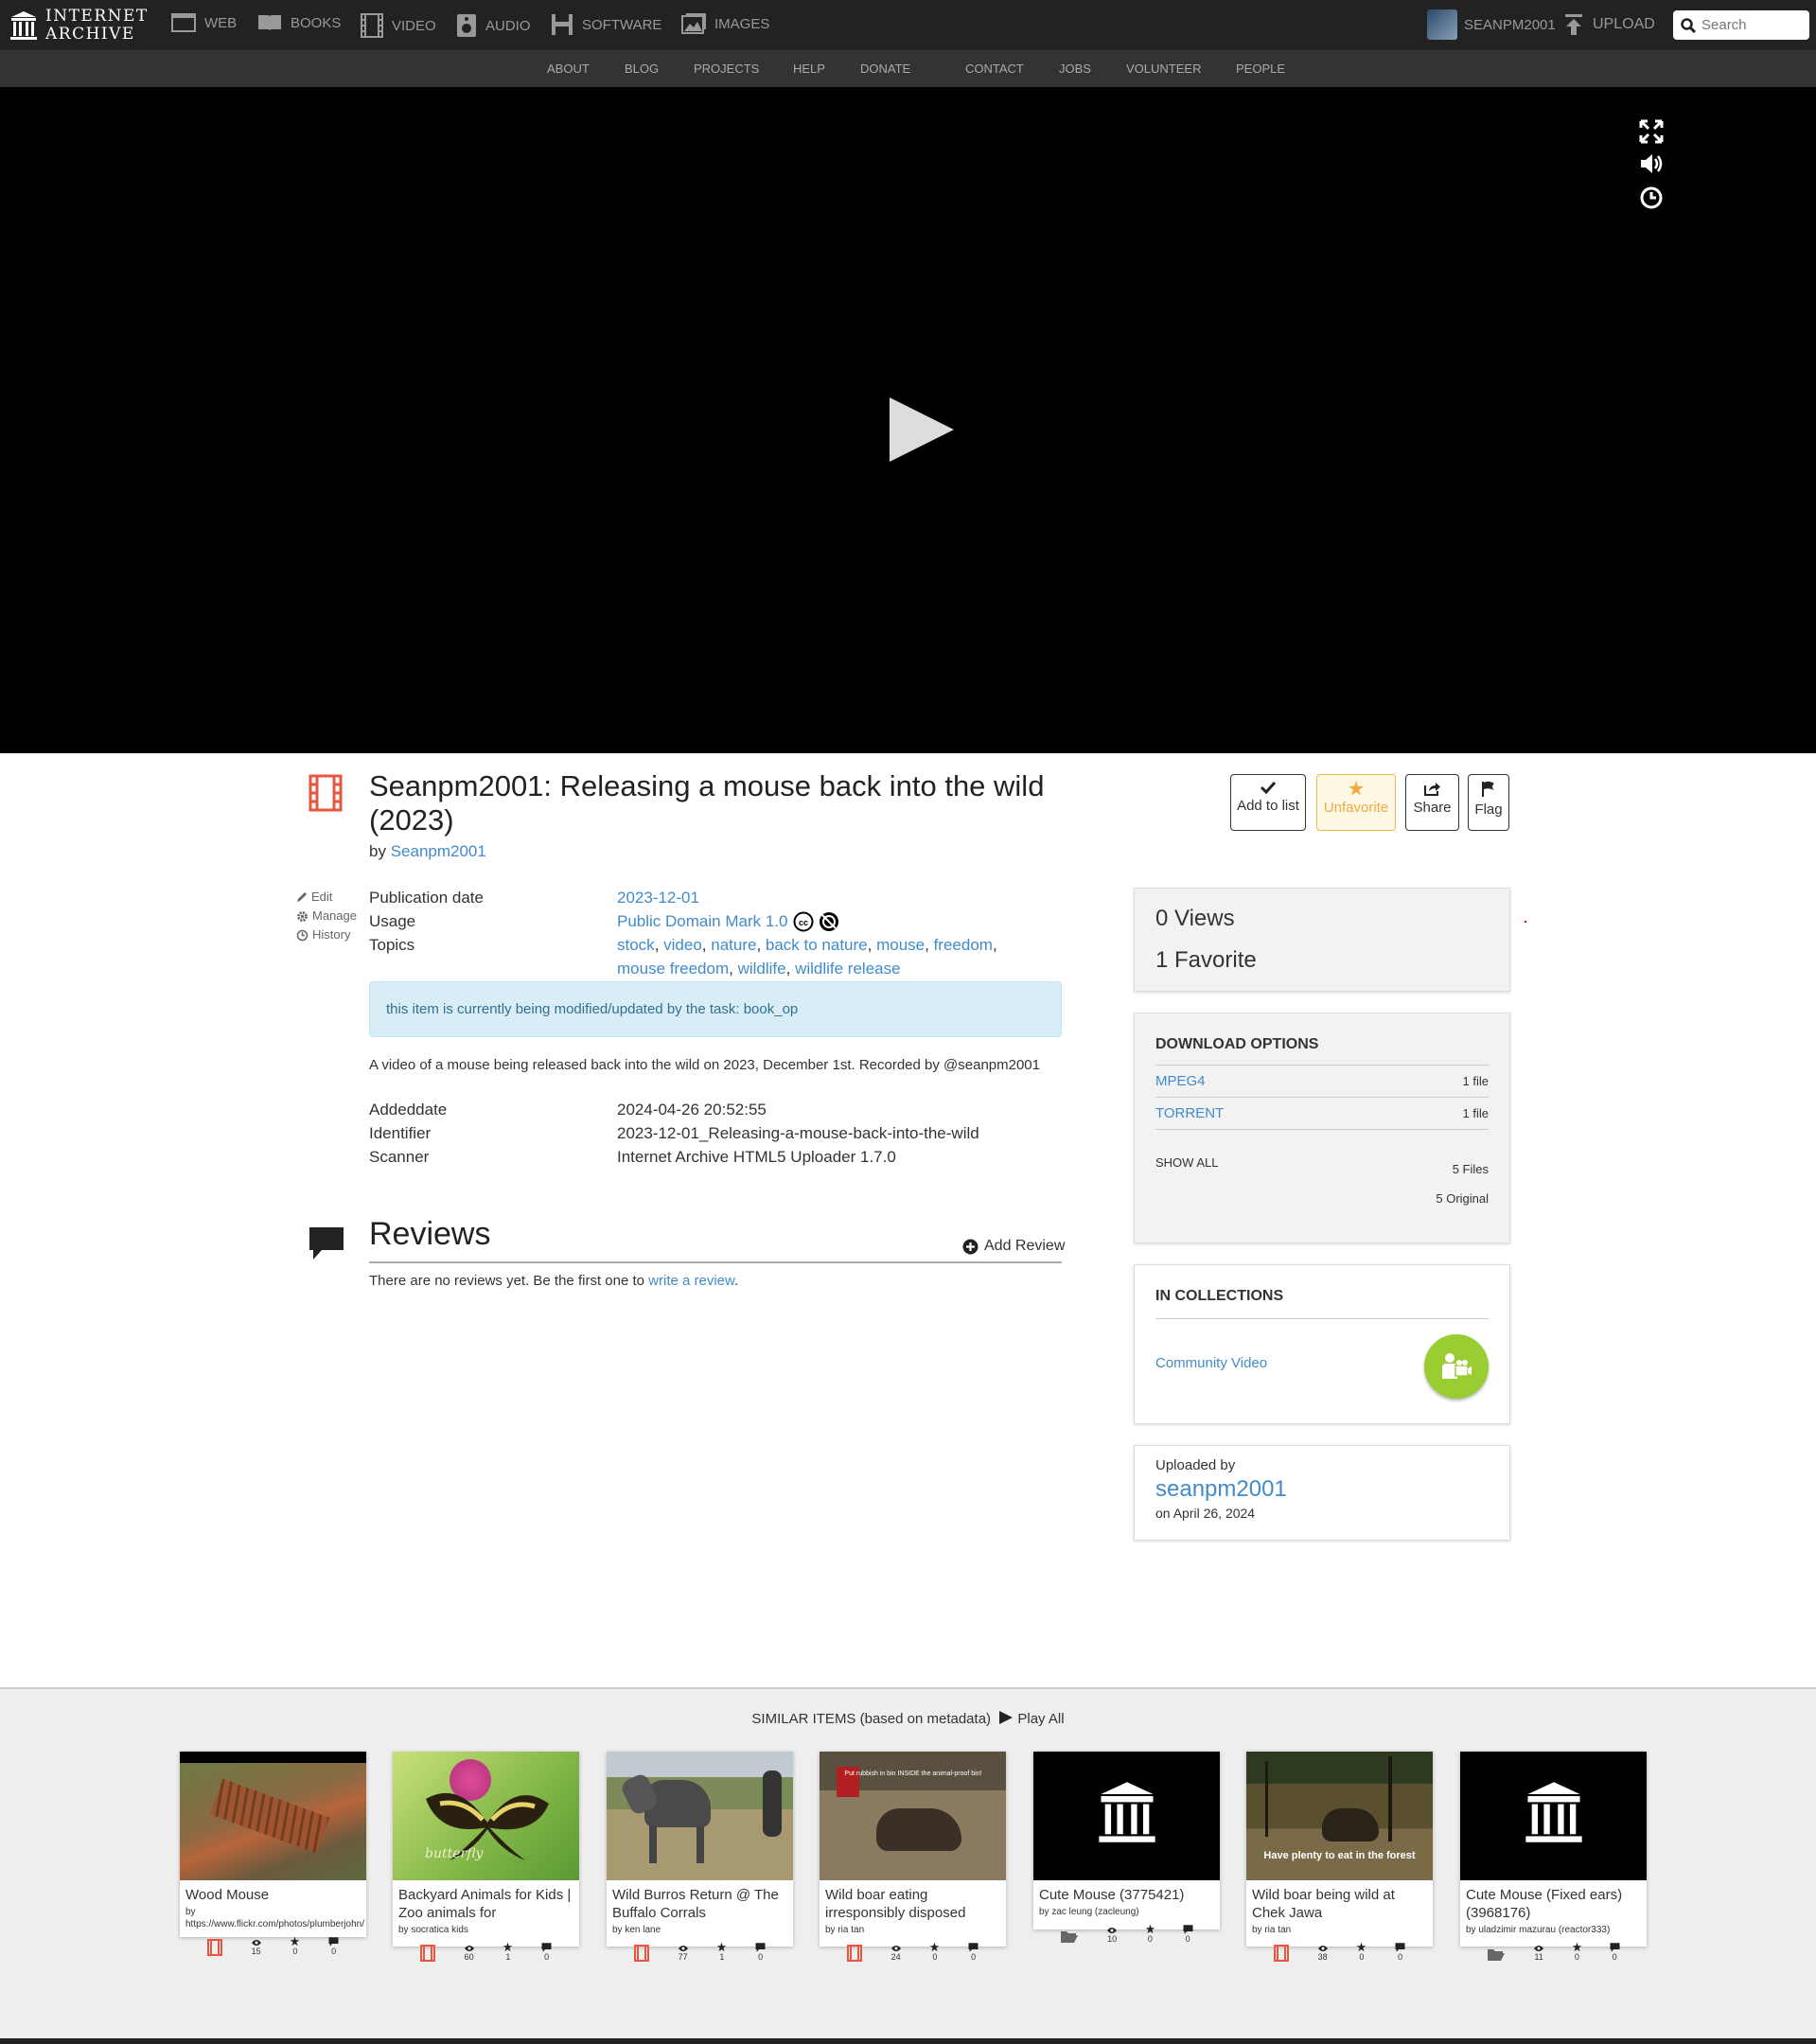 The width and height of the screenshot is (1816, 2044). I want to click on item-creator: by uladzimir mazurau (reactor333), so click(1538, 1930).